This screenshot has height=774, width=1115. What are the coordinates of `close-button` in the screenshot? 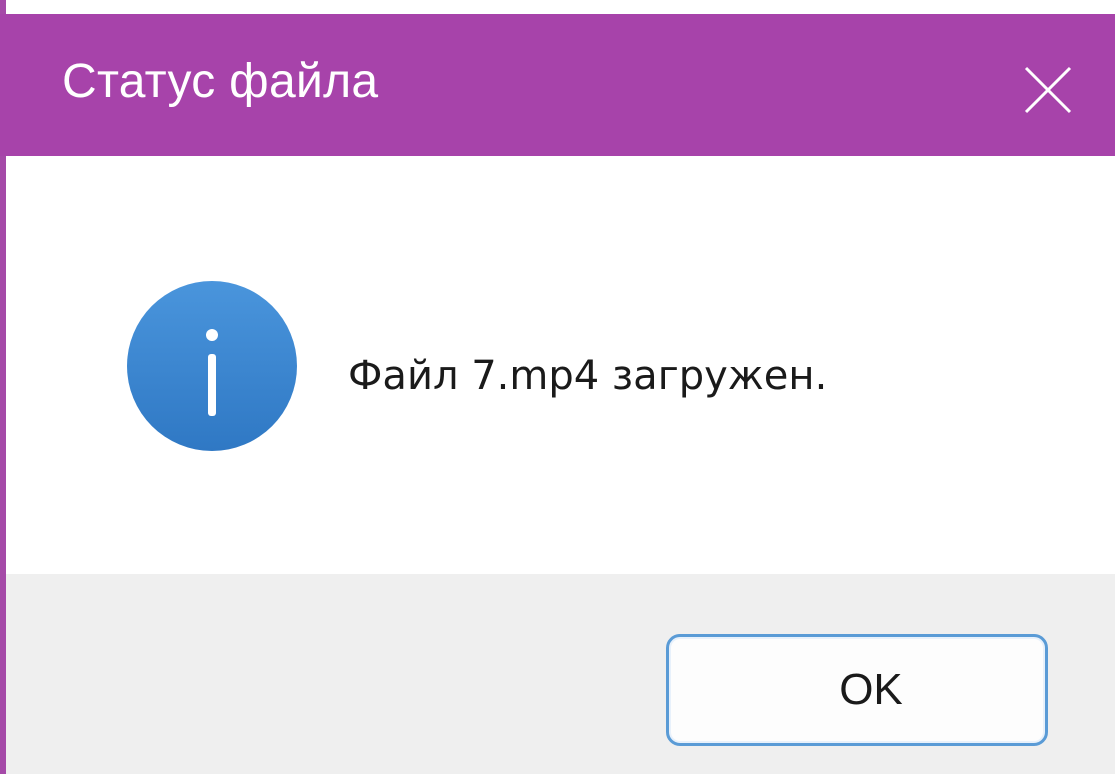 It's located at (1045, 87).